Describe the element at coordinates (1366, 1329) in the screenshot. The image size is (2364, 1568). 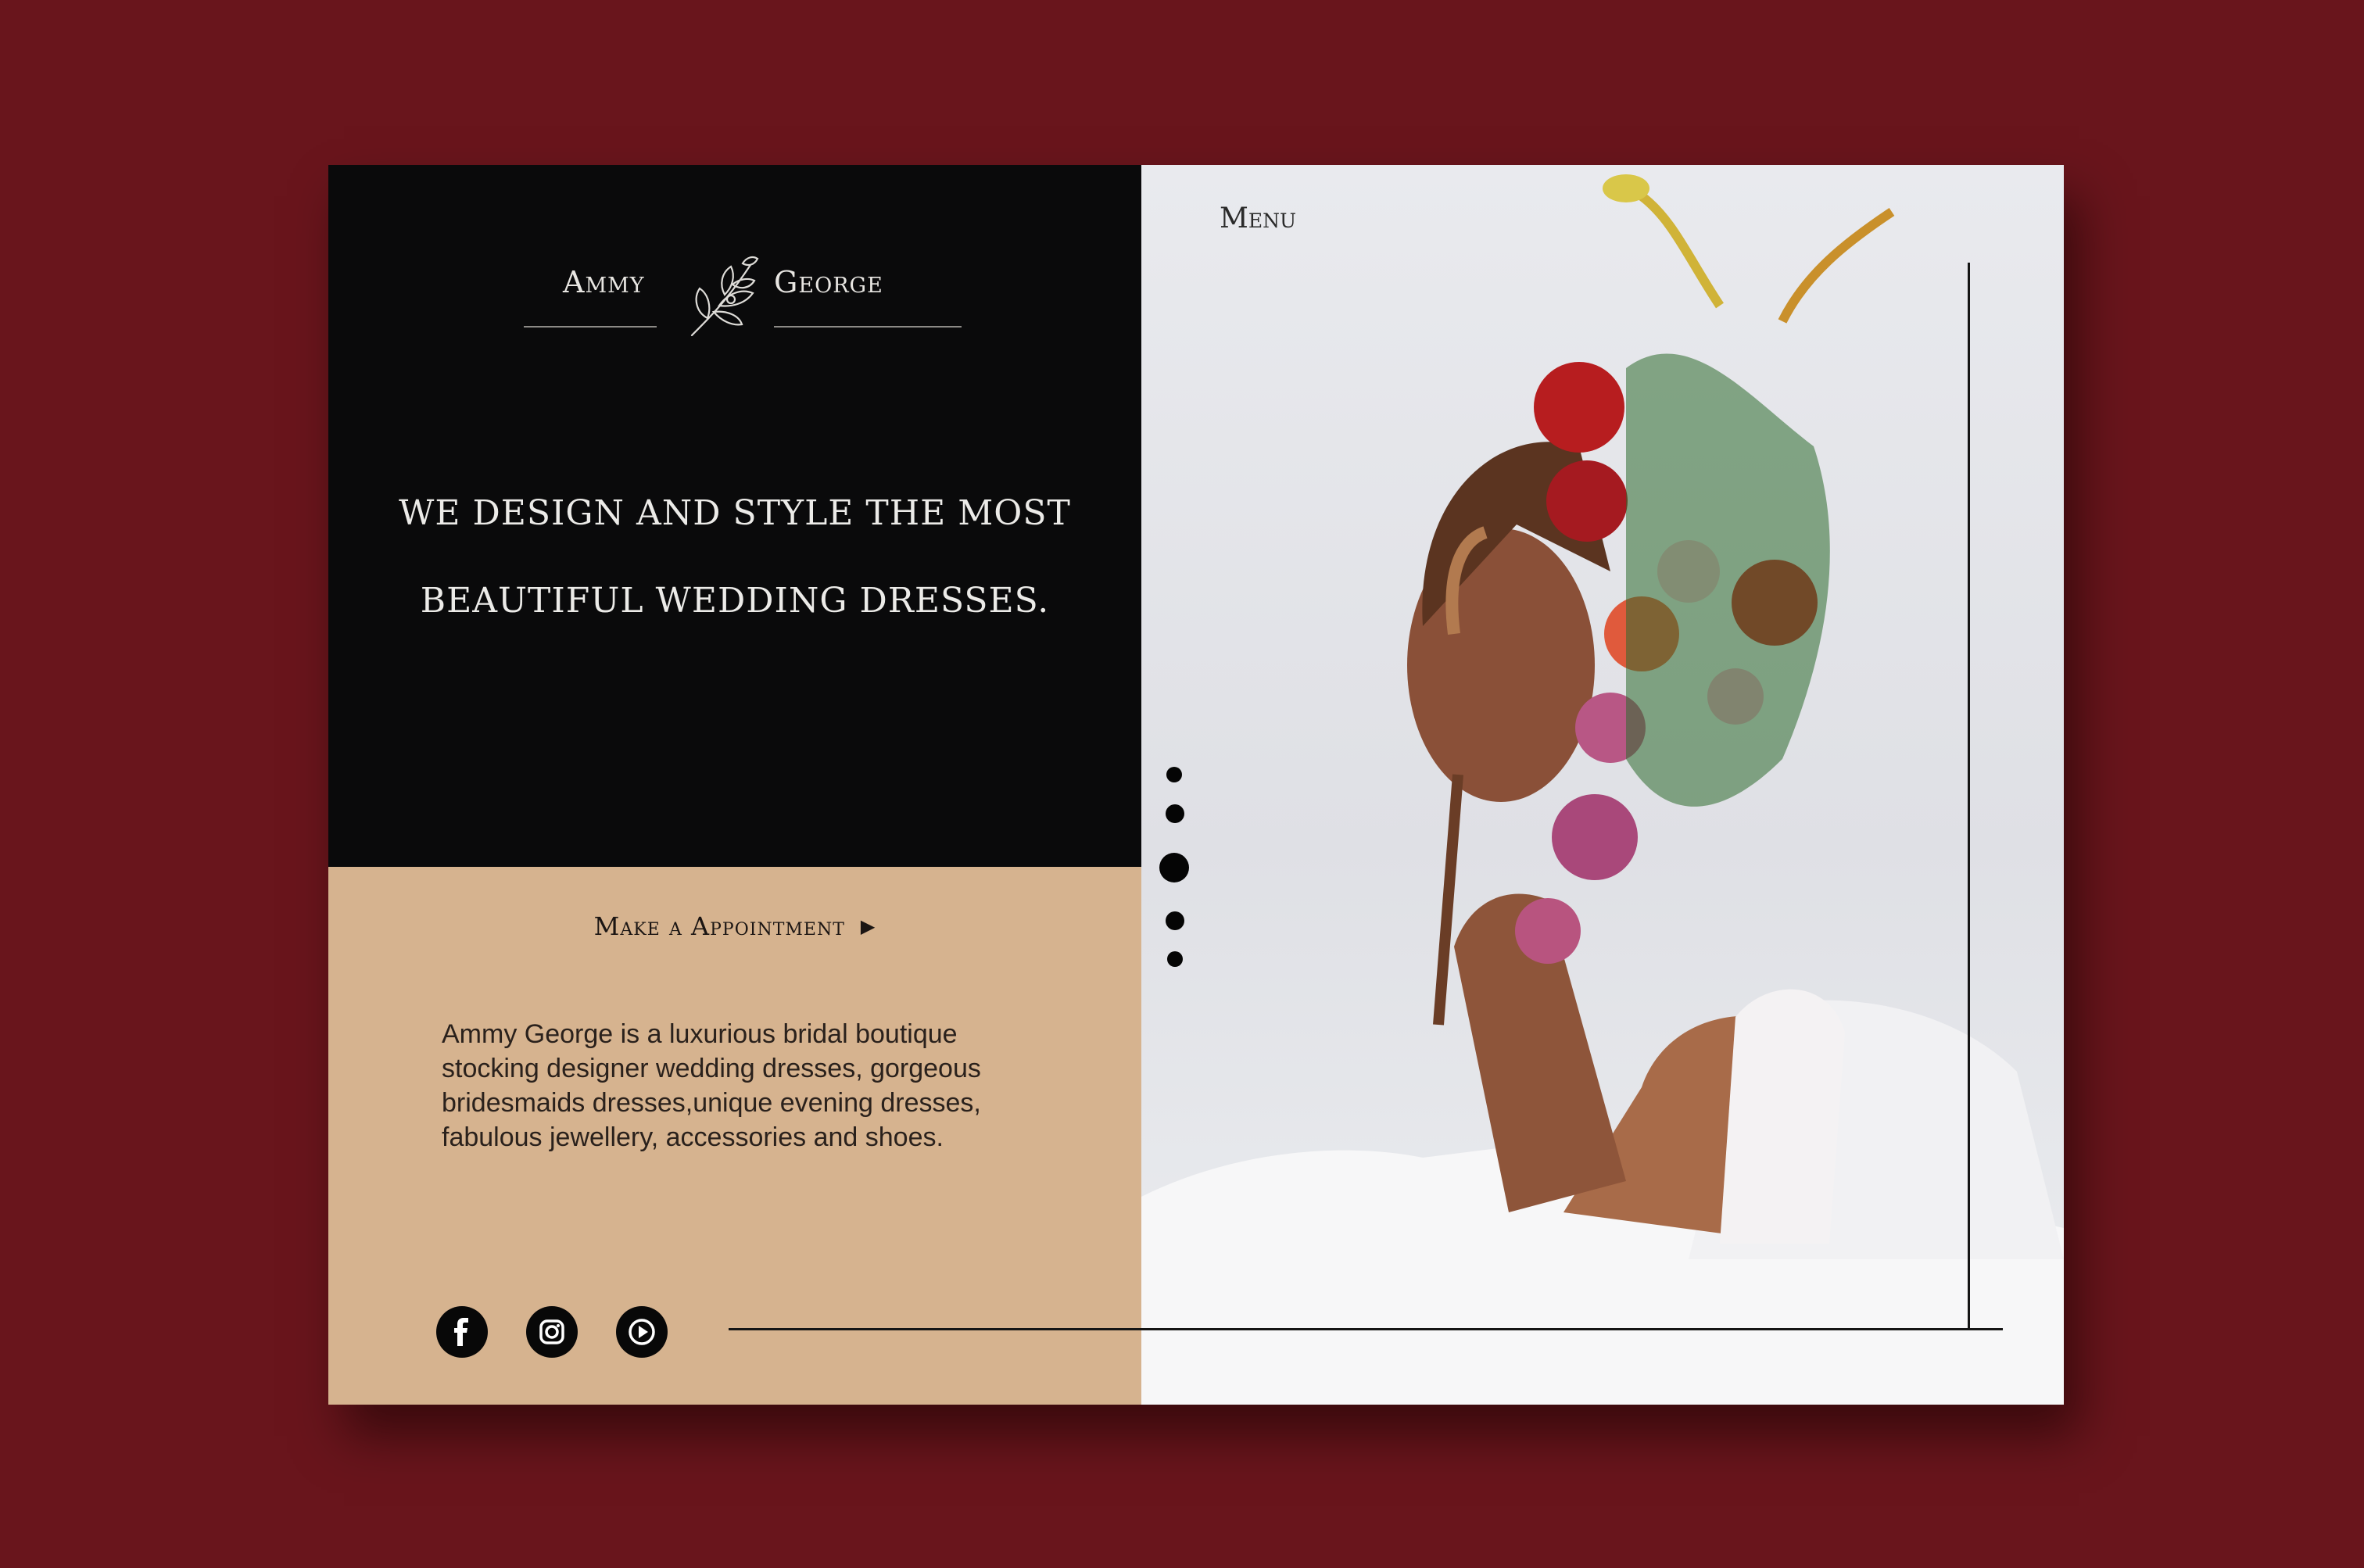
I see `bottom-divider` at that location.